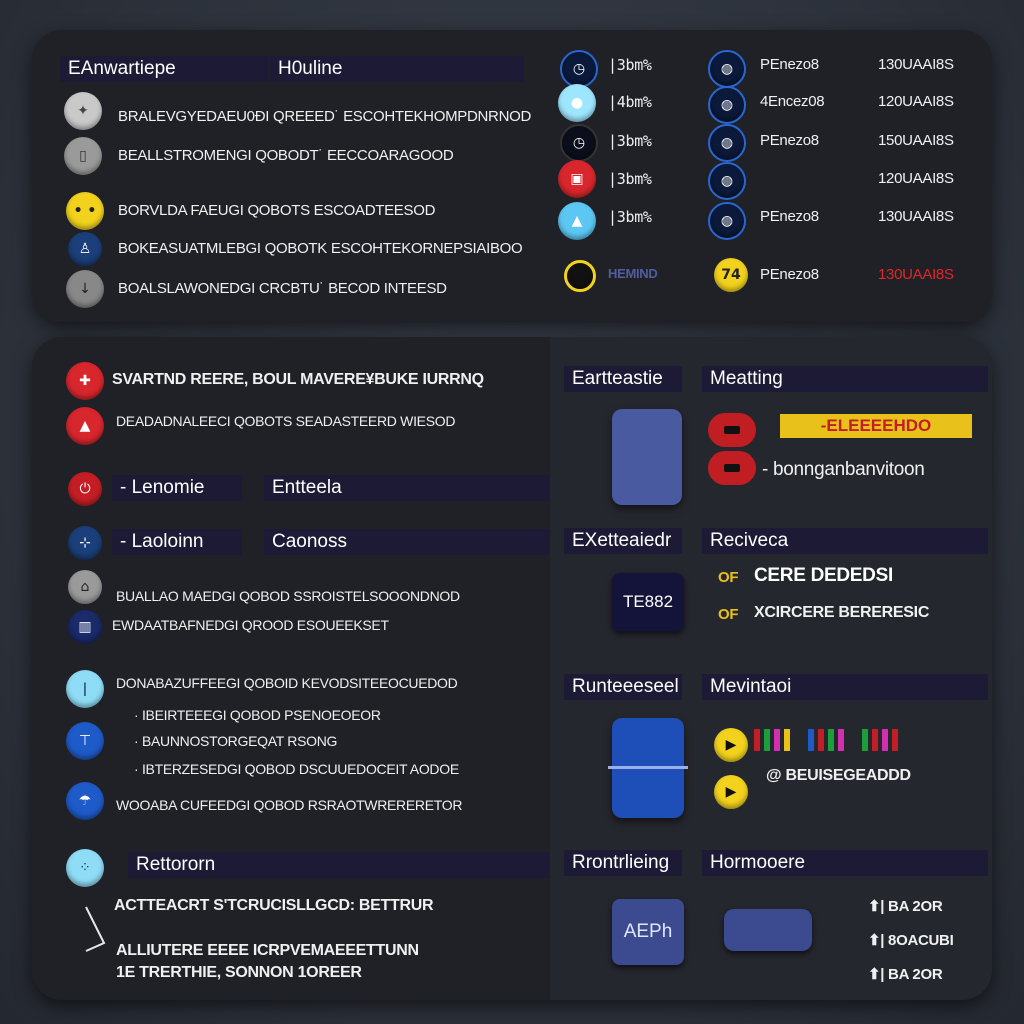 The height and width of the screenshot is (1024, 1024). What do you see at coordinates (792, 101) in the screenshot?
I see `status-c2: 4Encez08` at bounding box center [792, 101].